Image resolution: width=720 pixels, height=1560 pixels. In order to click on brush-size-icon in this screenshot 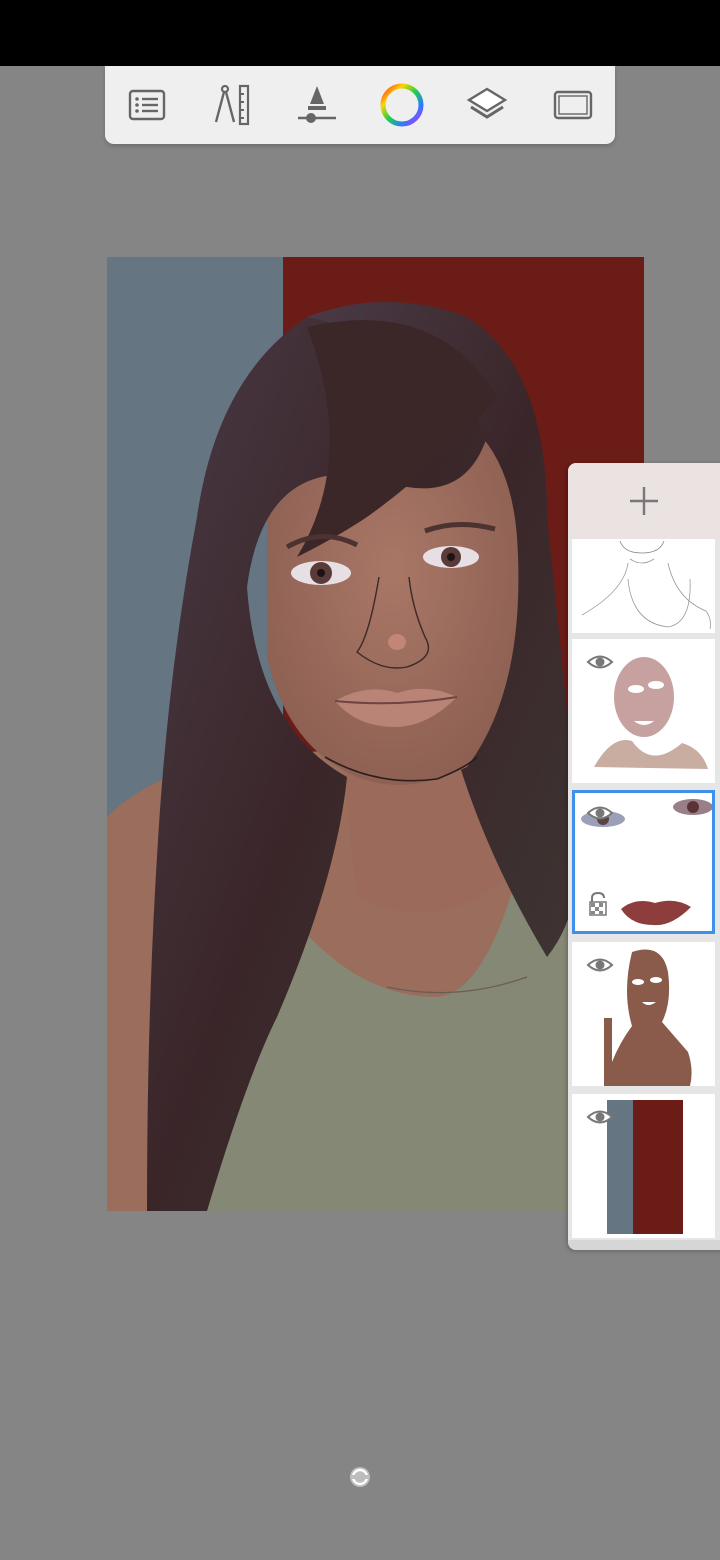, I will do `click(317, 104)`.